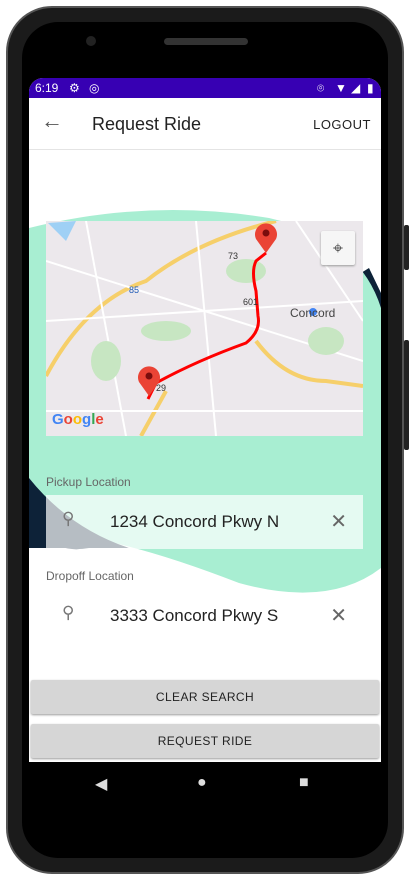  I want to click on route-73-label: 73, so click(233, 256).